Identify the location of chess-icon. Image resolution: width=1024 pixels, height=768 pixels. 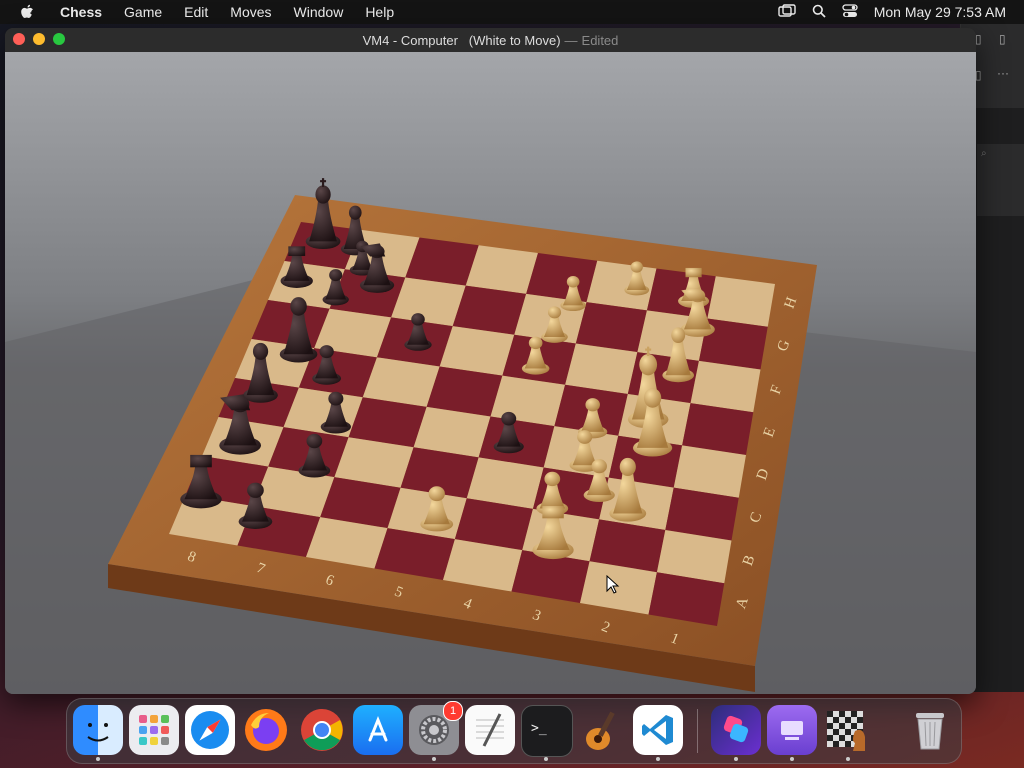
(848, 730).